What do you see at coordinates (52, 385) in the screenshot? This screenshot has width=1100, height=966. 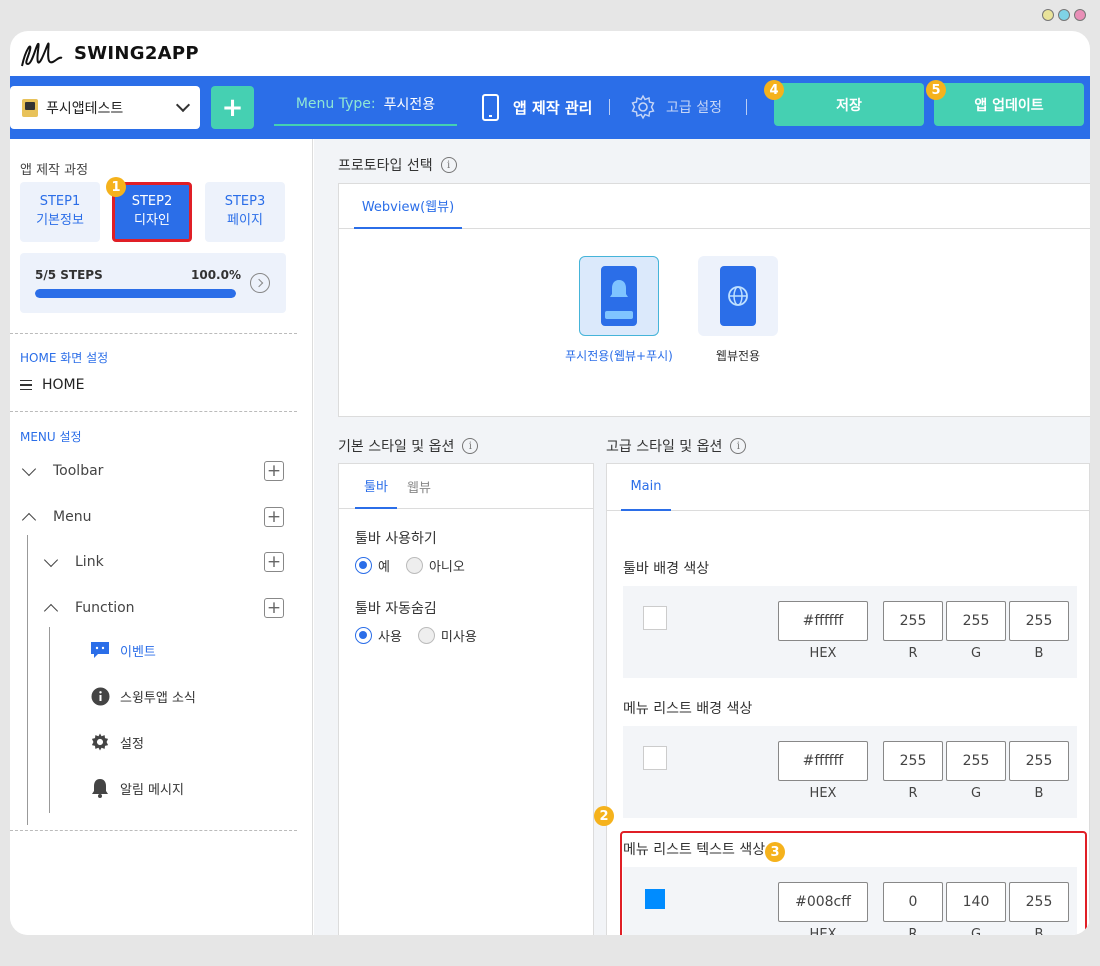 I see `home-menu-item: HOME` at bounding box center [52, 385].